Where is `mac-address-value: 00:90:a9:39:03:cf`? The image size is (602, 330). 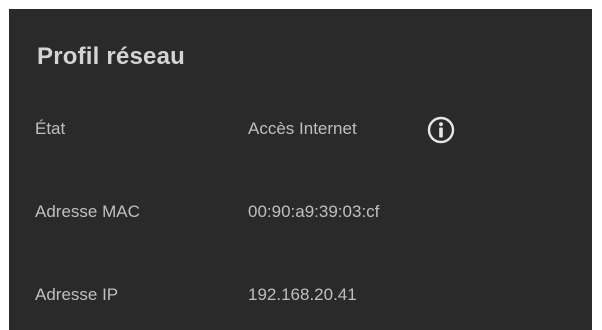
mac-address-value: 00:90:a9:39:03:cf is located at coordinates (314, 211).